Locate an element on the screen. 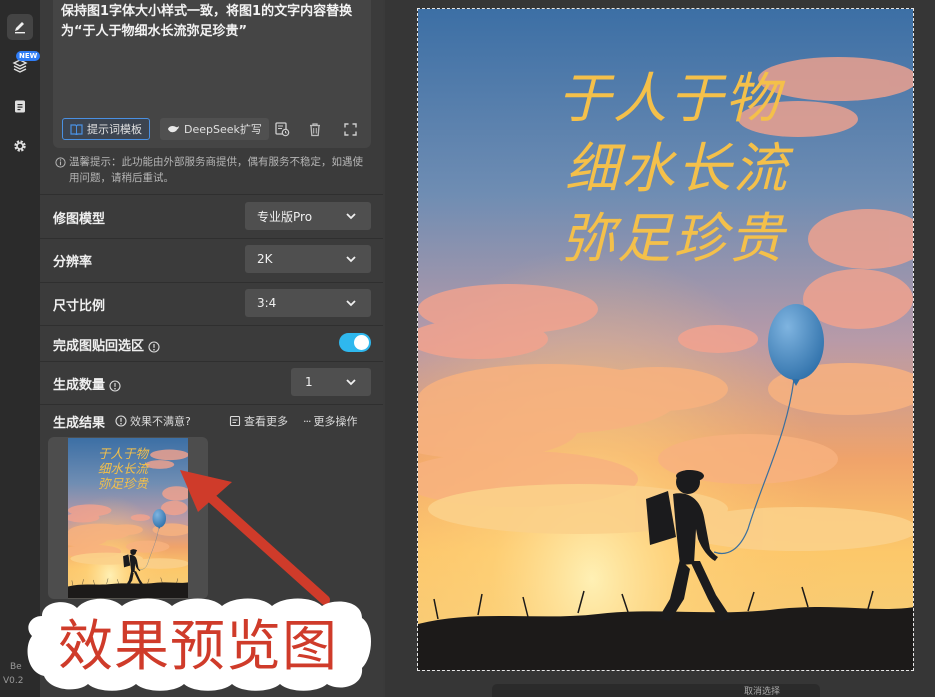  fullscreen-icon is located at coordinates (350, 129).